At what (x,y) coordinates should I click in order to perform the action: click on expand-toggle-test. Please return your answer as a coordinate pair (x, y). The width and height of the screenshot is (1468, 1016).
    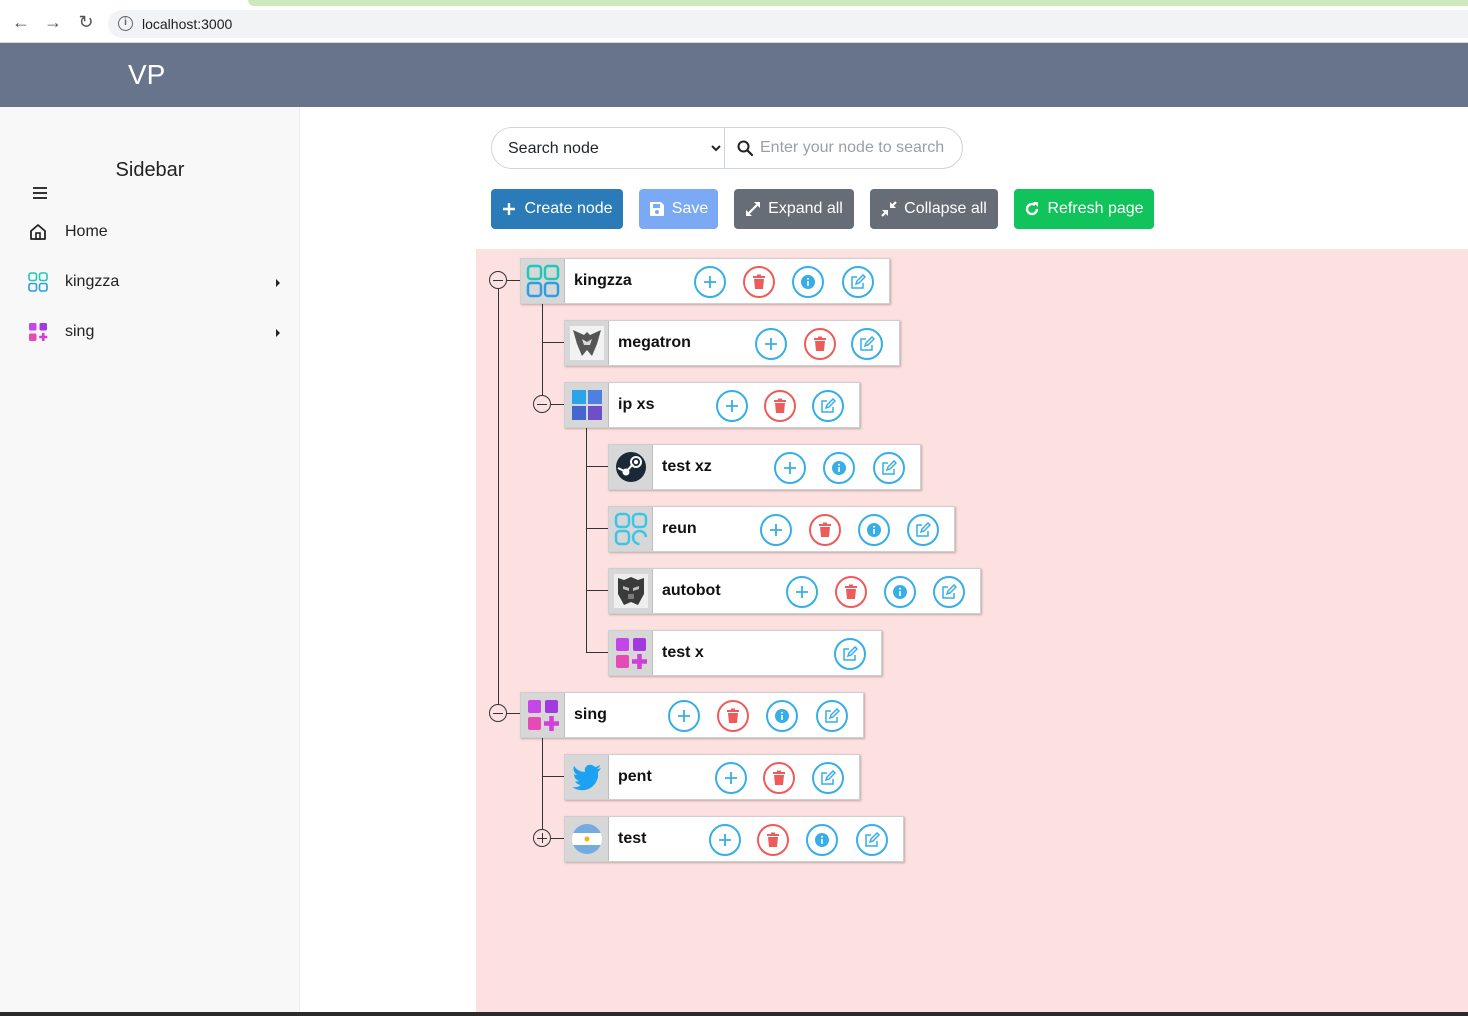
    Looking at the image, I should click on (542, 838).